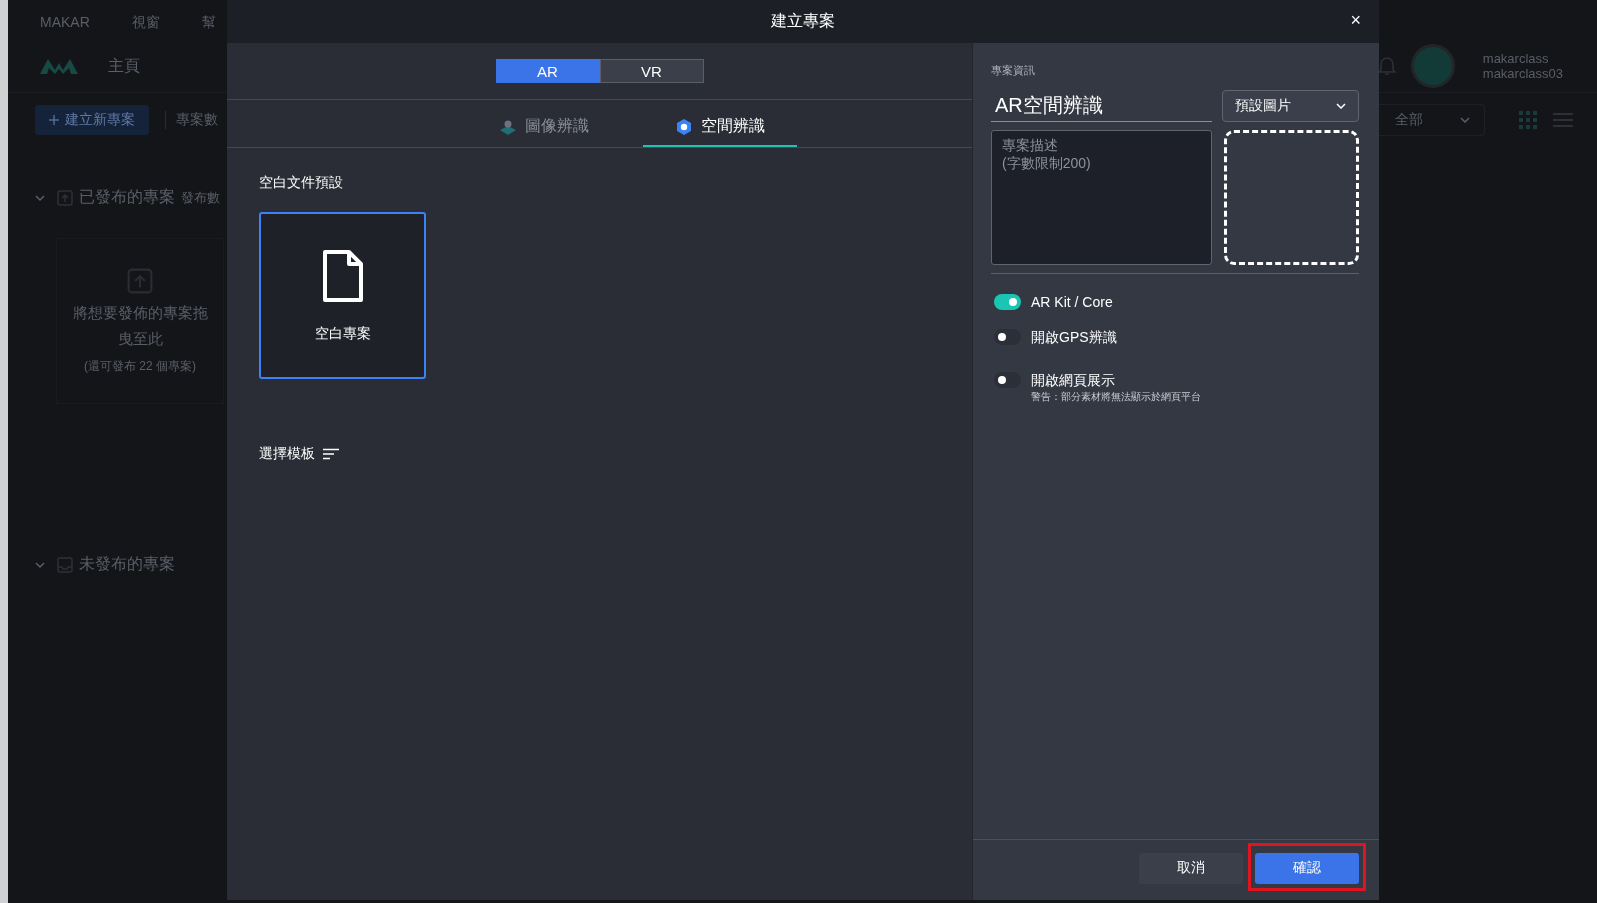 The height and width of the screenshot is (903, 1597). What do you see at coordinates (127, 564) in the screenshot?
I see `section-title: 未發布的專案` at bounding box center [127, 564].